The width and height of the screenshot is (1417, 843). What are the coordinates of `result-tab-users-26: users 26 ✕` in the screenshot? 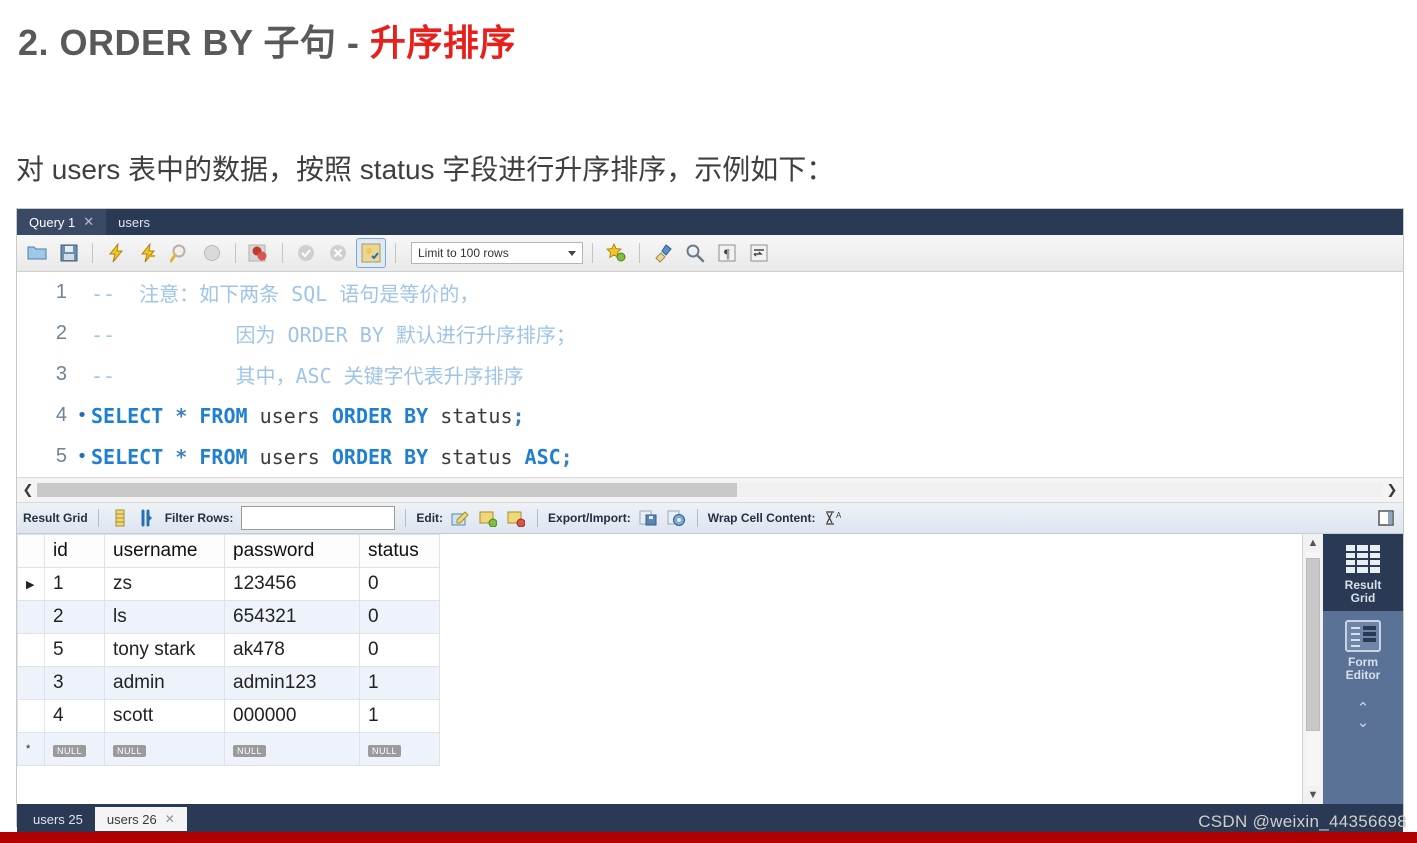 It's located at (140, 819).